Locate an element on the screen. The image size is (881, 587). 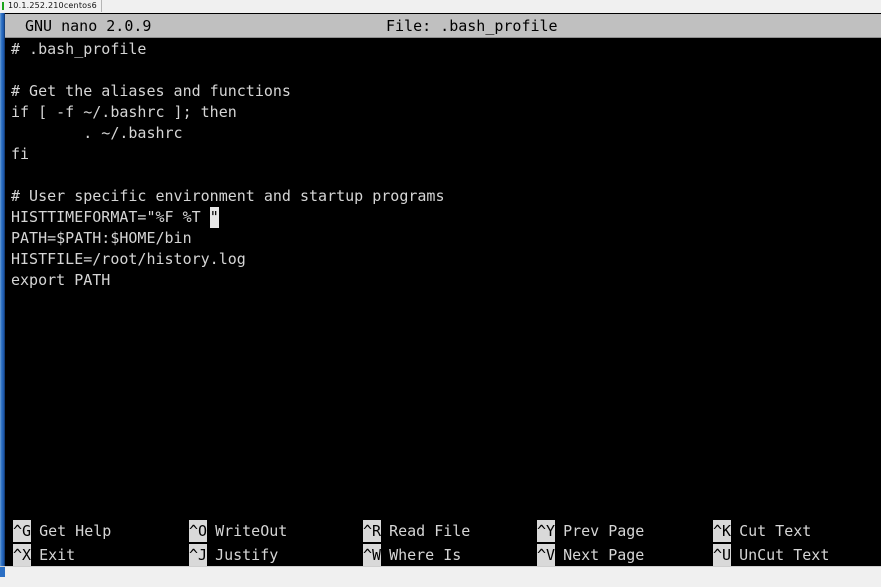
editor-line-text: export PATH is located at coordinates (61, 280).